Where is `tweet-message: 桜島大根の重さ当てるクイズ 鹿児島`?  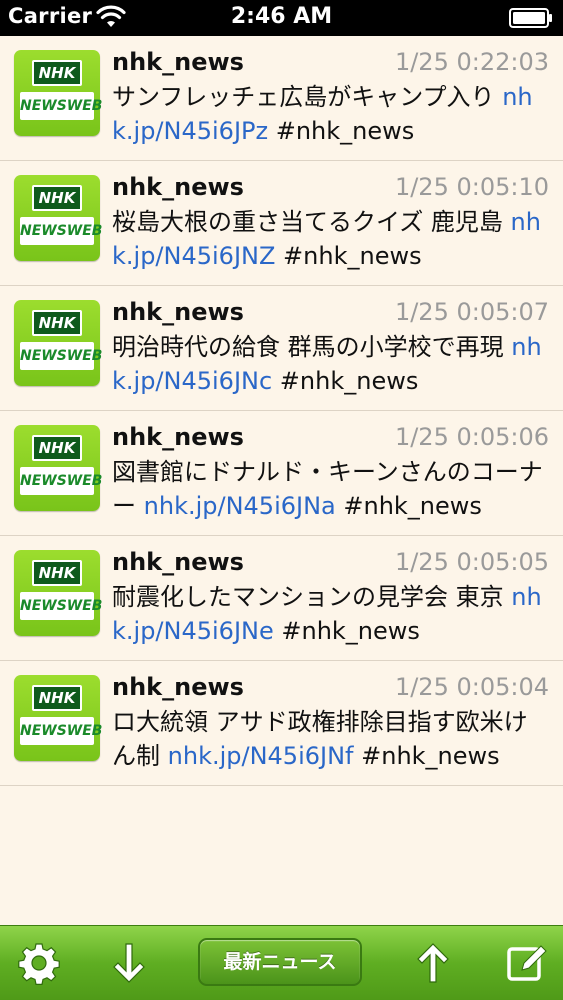 tweet-message: 桜島大根の重さ当てるクイズ 鹿児島 is located at coordinates (311, 222).